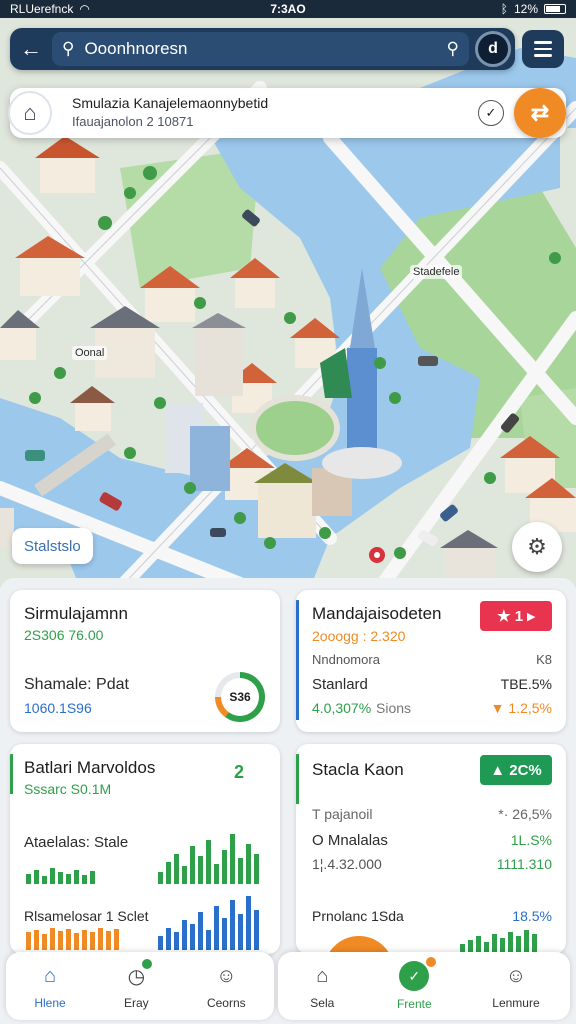 Image resolution: width=576 pixels, height=1024 pixels. What do you see at coordinates (52, 546) in the screenshot?
I see `stats-chip: Stalstslo` at bounding box center [52, 546].